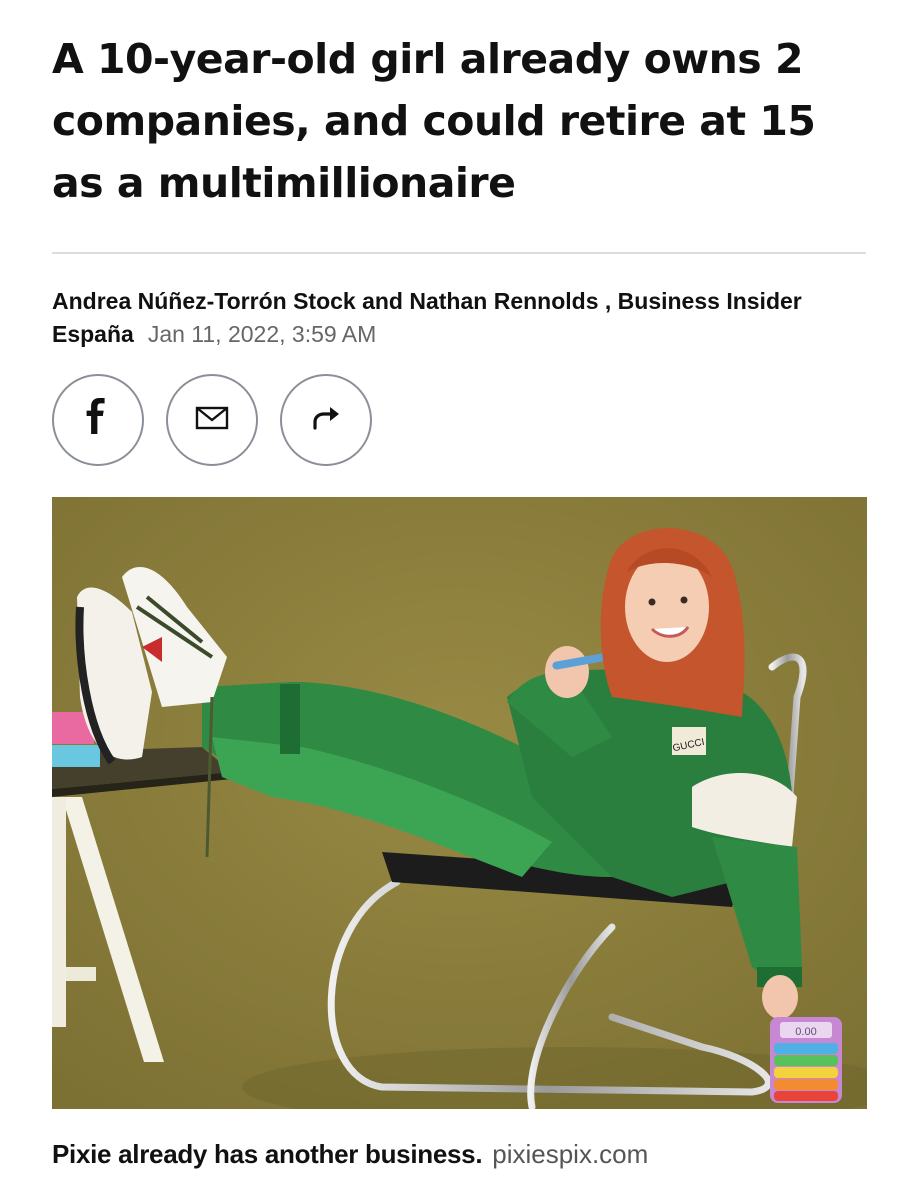  What do you see at coordinates (267, 1154) in the screenshot?
I see `caption-text: Pixie already has another business.` at bounding box center [267, 1154].